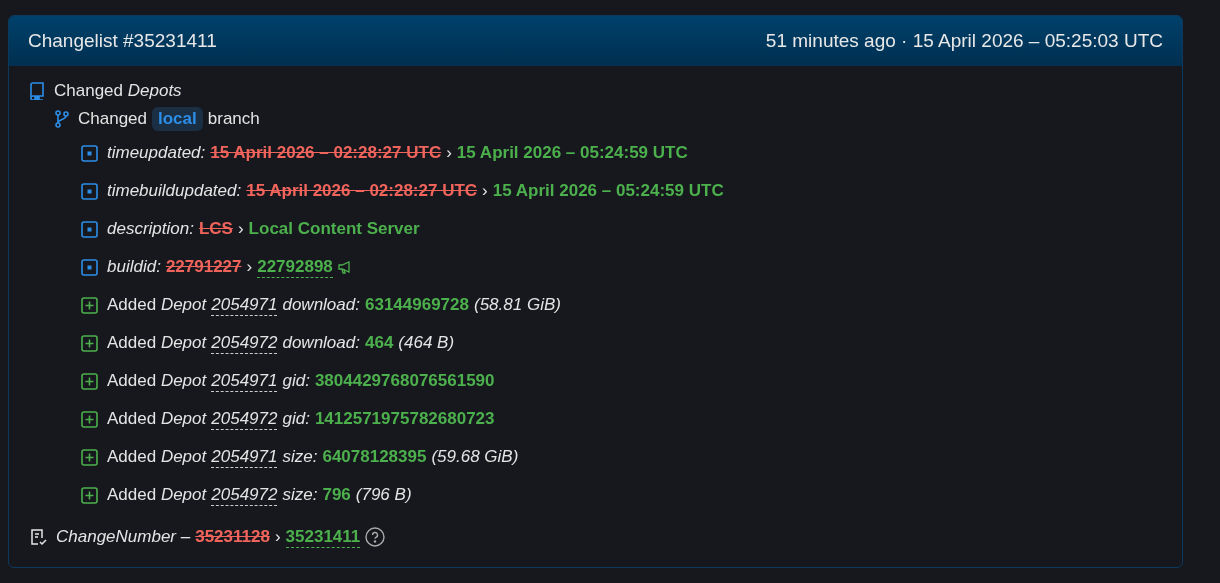 This screenshot has width=1220, height=583. Describe the element at coordinates (323, 537) in the screenshot. I see `new-value-link: 35231411` at that location.